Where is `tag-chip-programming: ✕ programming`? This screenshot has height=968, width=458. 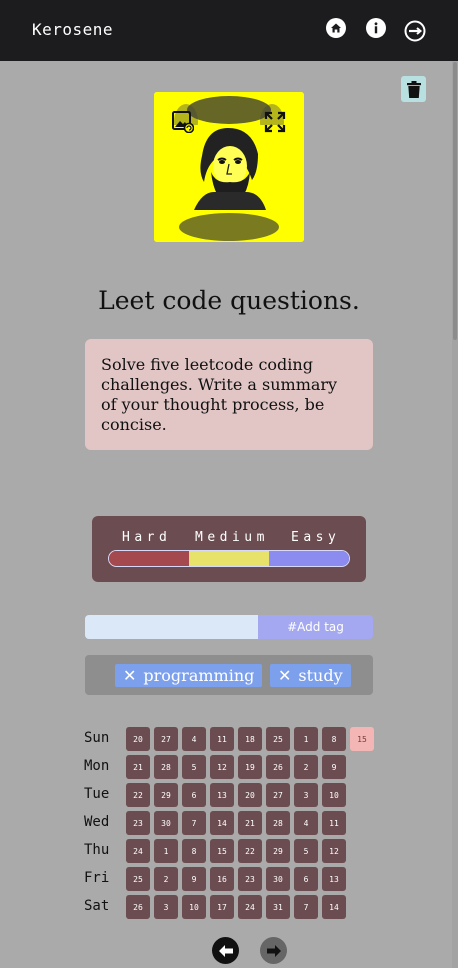 tag-chip-programming: ✕ programming is located at coordinates (189, 675).